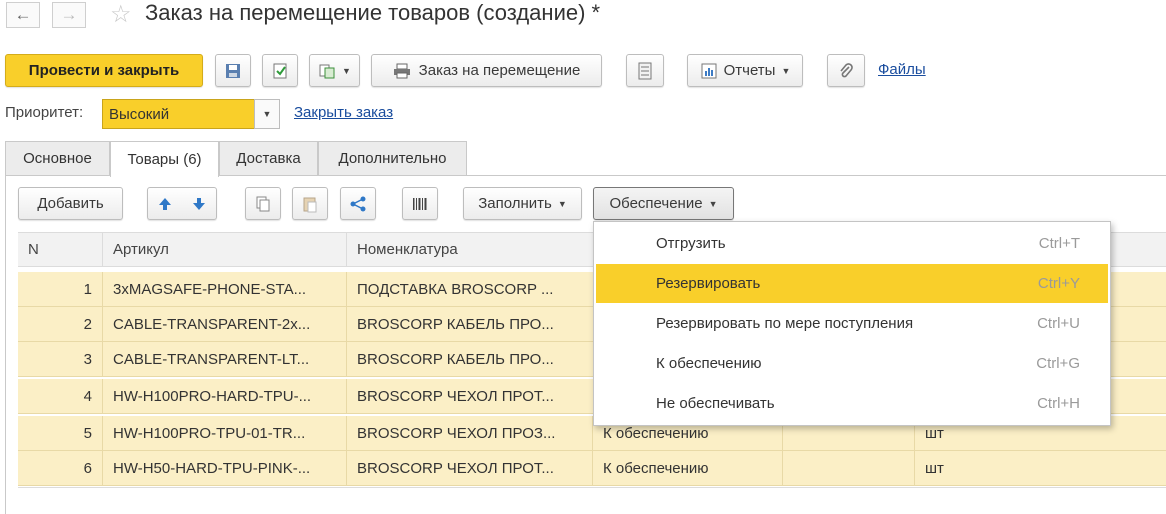 The width and height of the screenshot is (1166, 514). I want to click on forward-button: →, so click(69, 15).